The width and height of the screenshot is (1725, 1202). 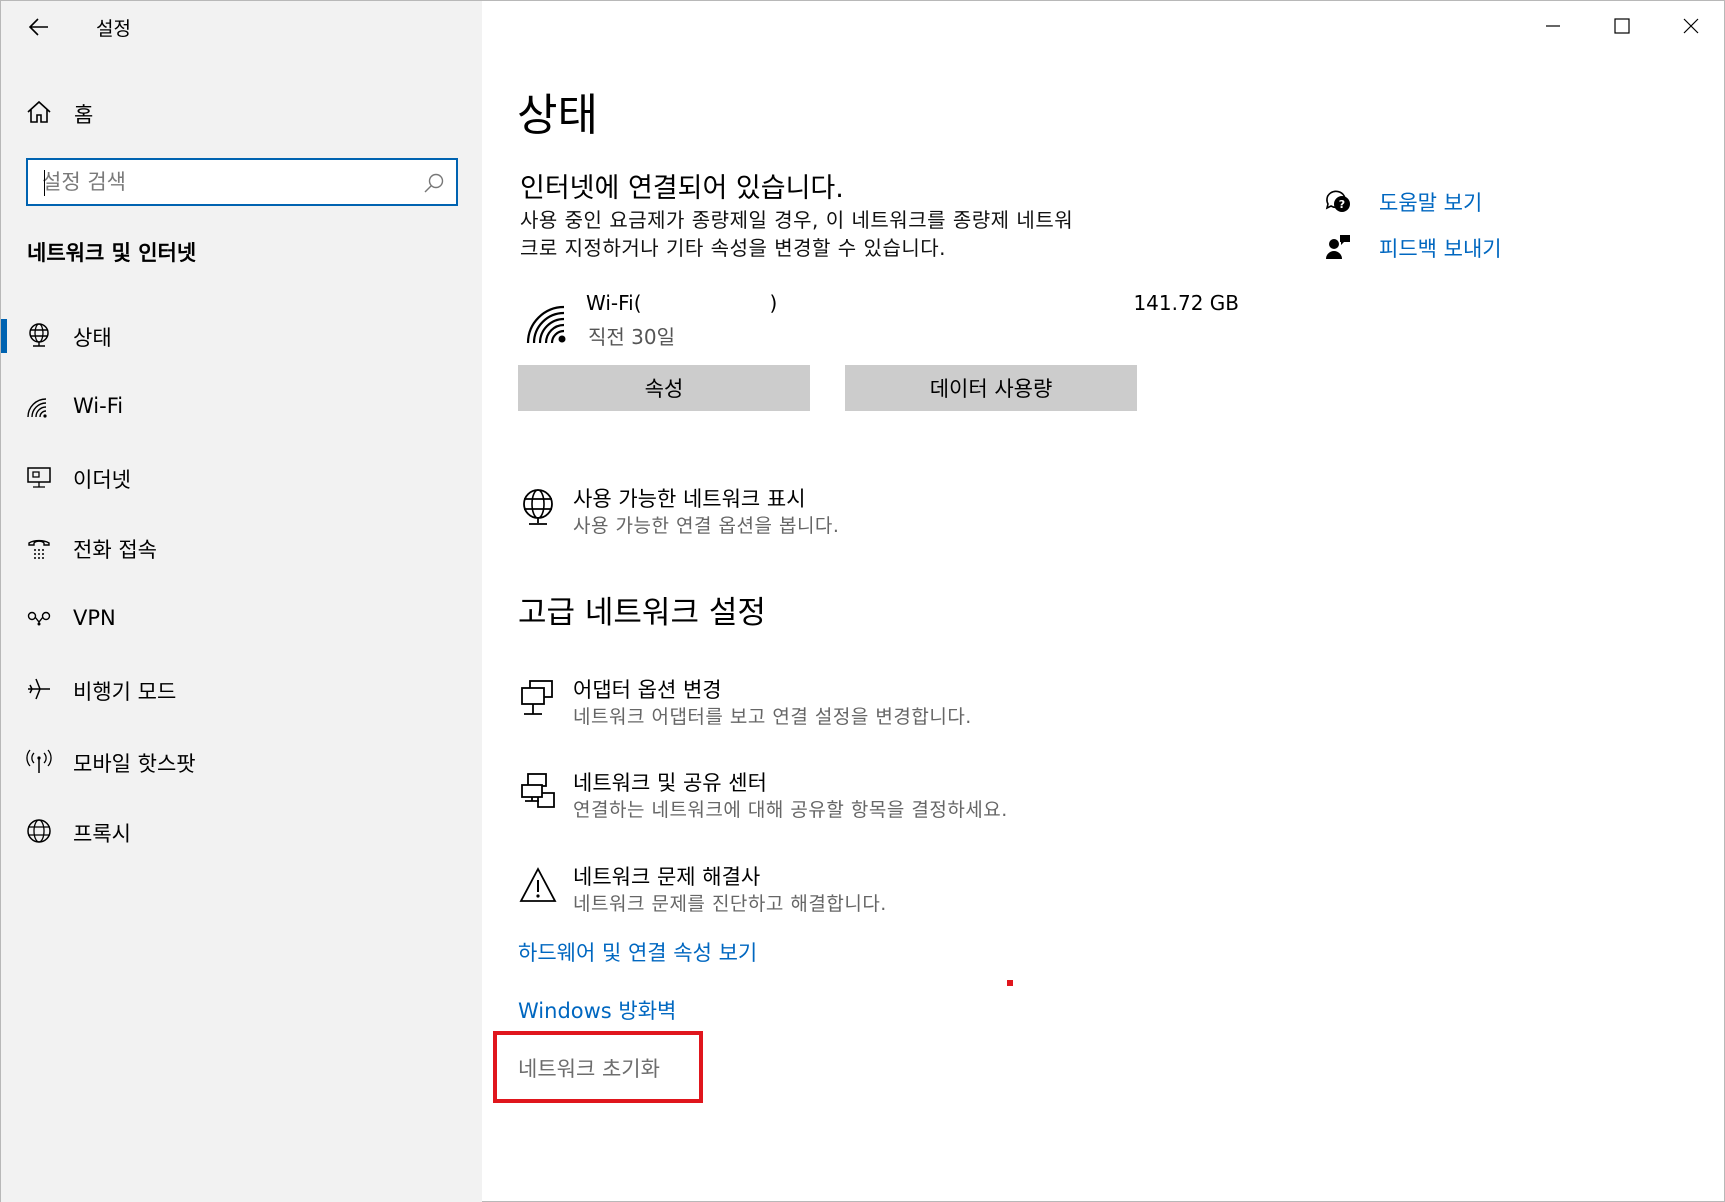 I want to click on show-available-networks: 사용 가능한 네트워크 표시 사용 가능한 연결 옵션을 봅니다., so click(x=868, y=516).